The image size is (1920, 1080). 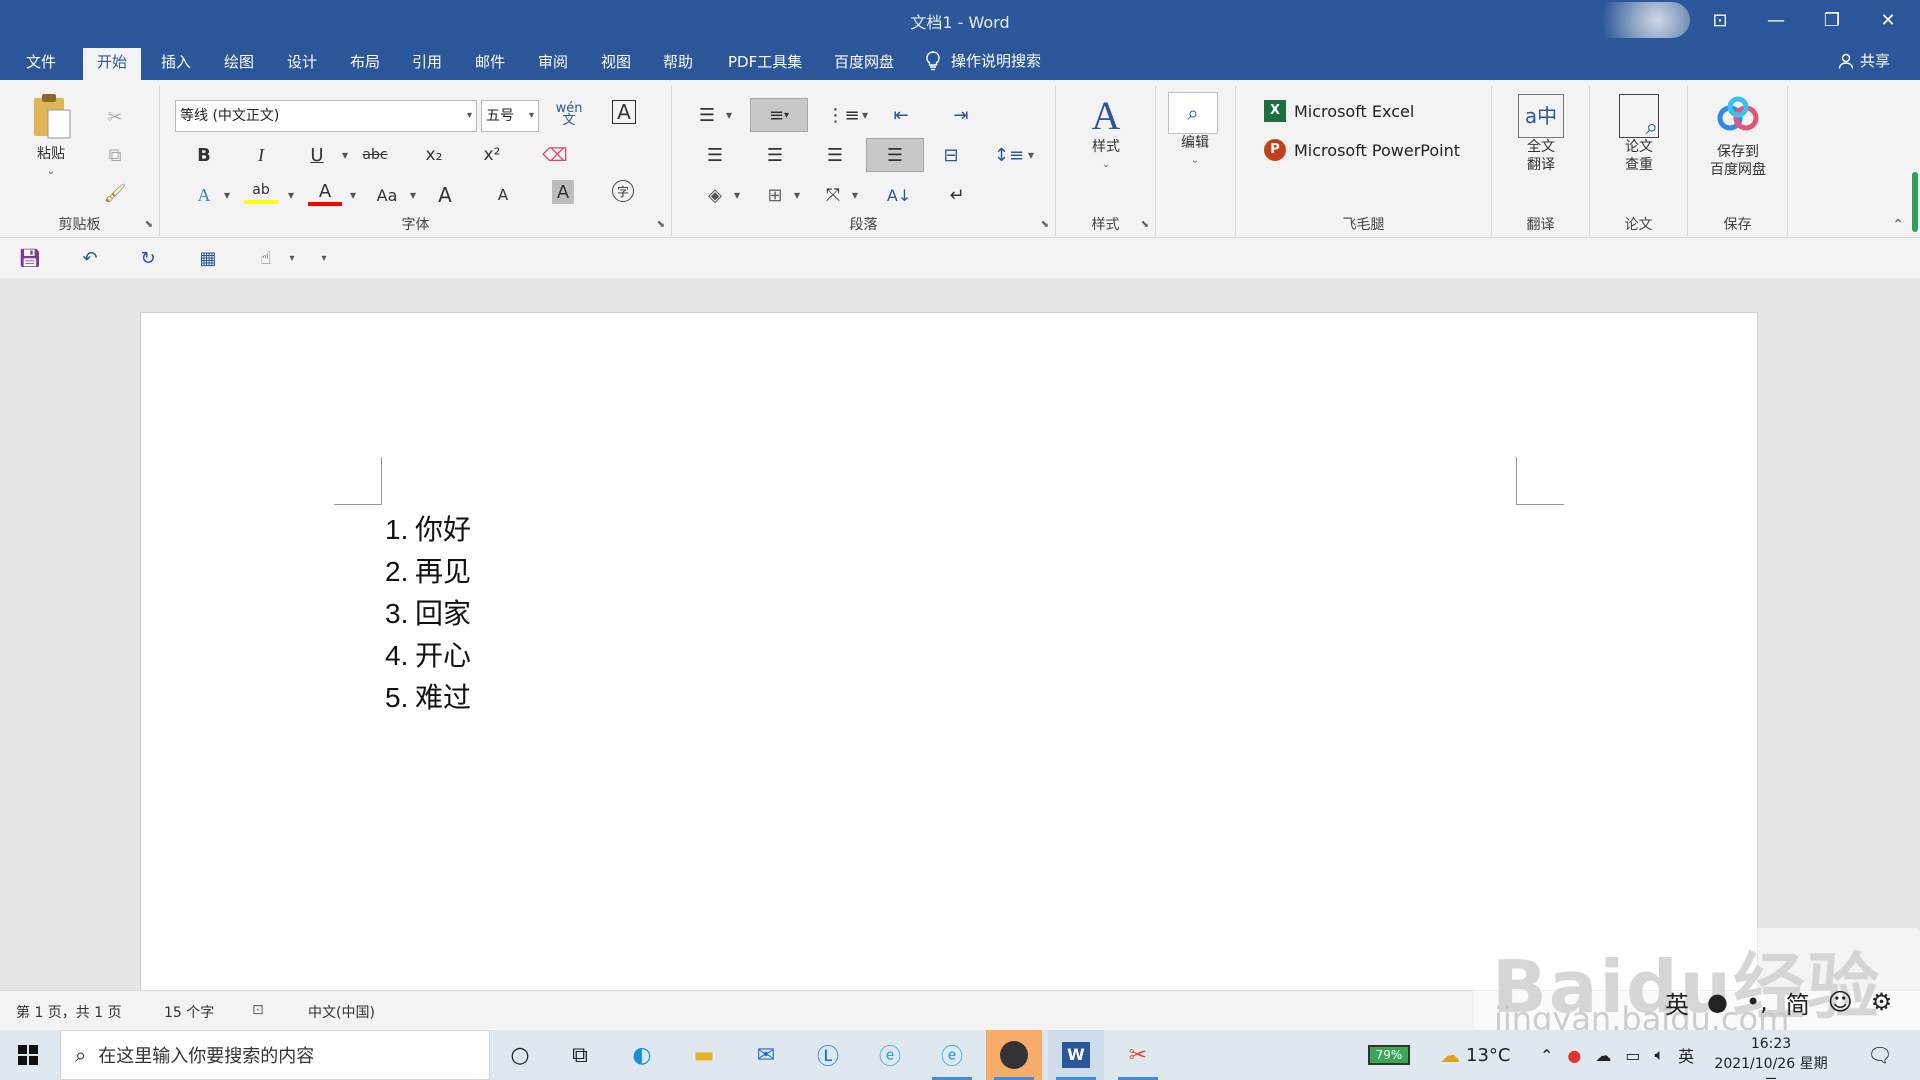 What do you see at coordinates (765, 64) in the screenshot?
I see `tab-pdf-tools: PDF工具集` at bounding box center [765, 64].